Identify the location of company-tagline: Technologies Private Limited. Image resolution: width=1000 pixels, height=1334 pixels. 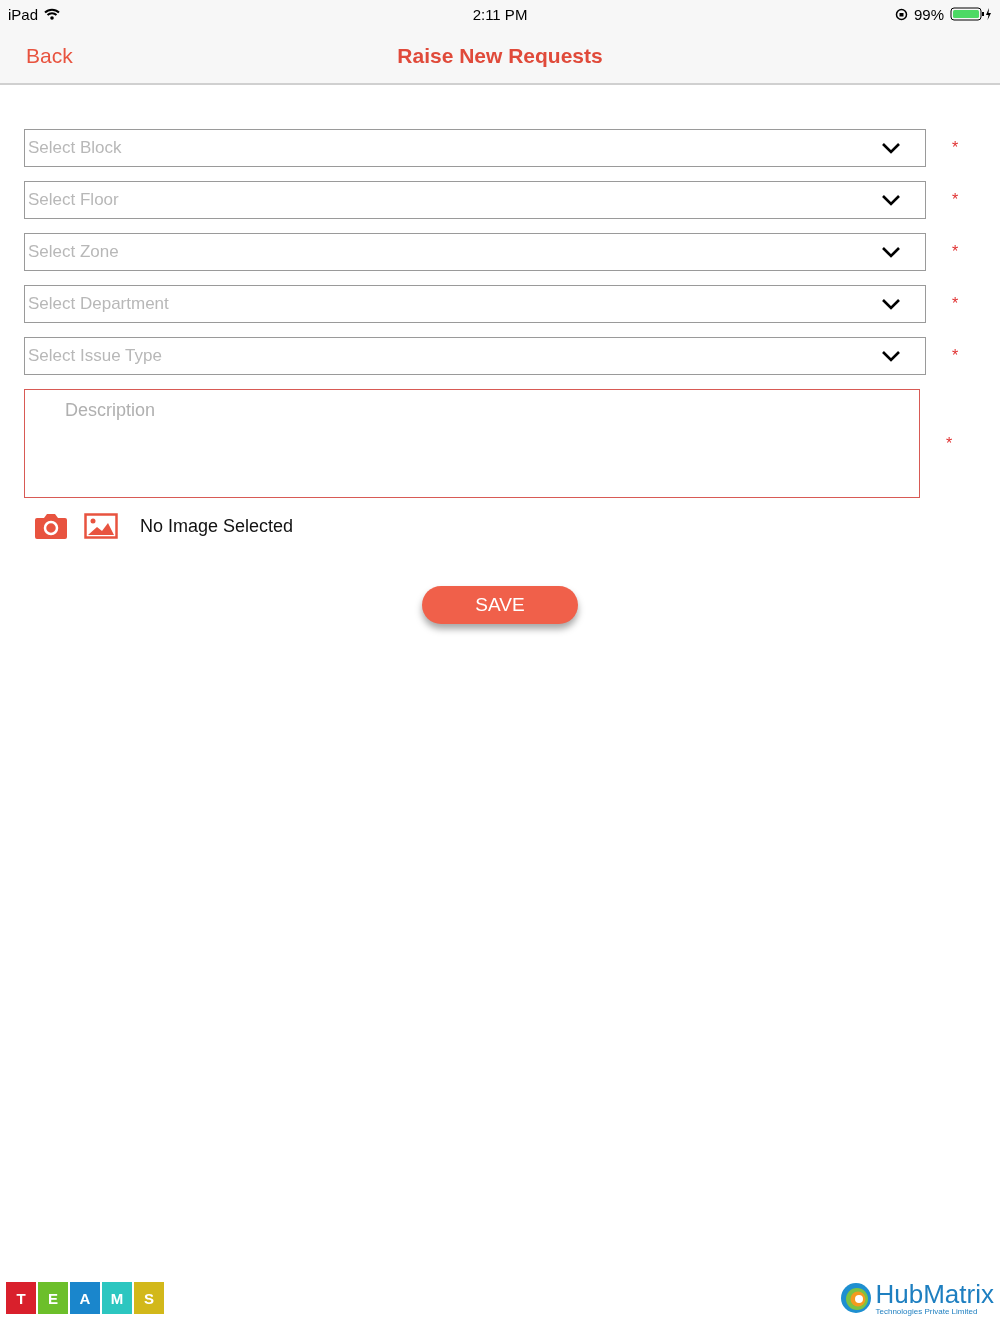
(927, 1311).